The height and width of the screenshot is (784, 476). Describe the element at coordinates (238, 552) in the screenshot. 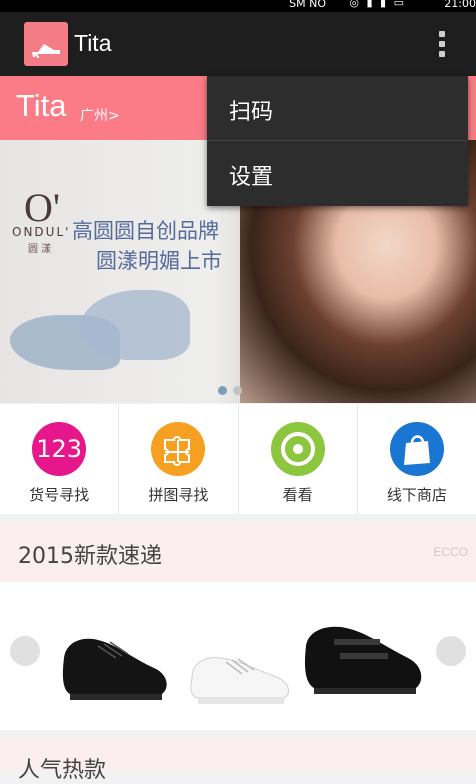

I see `section-header: 2015新款速递 ECCO` at that location.